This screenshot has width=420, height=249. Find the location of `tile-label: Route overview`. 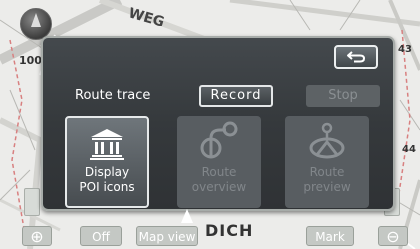

tile-label: Route overview is located at coordinates (219, 180).